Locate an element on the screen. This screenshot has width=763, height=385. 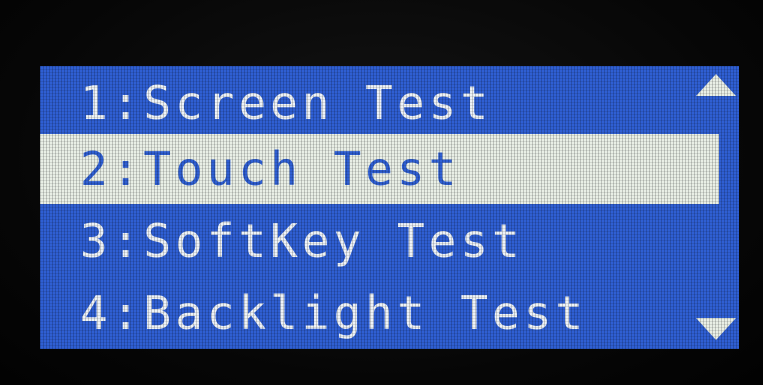
menu-item-backlight-test: 4:Backlight Test is located at coordinates (368, 313).